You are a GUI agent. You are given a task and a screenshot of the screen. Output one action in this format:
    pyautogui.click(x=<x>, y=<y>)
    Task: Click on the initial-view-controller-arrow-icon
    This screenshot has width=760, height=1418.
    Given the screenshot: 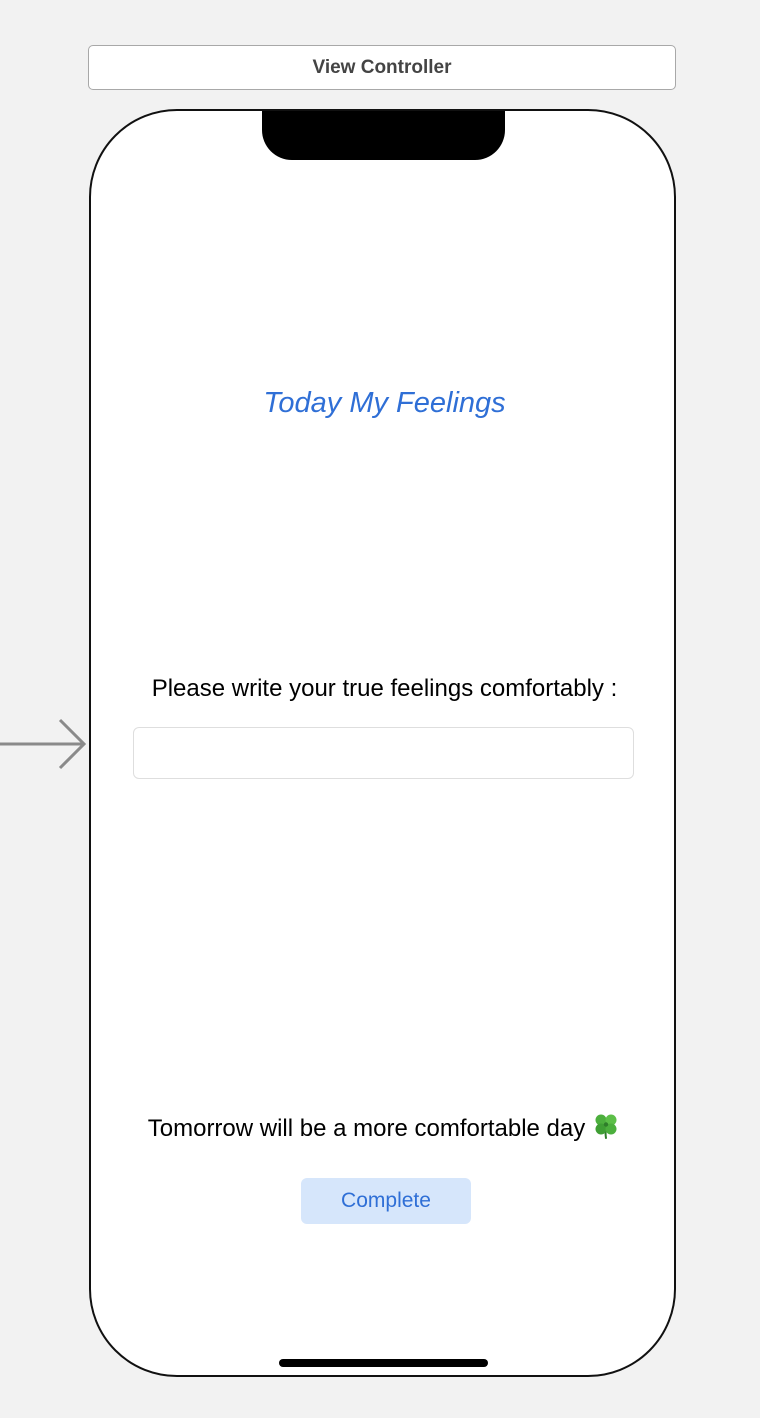 What is the action you would take?
    pyautogui.click(x=43, y=744)
    